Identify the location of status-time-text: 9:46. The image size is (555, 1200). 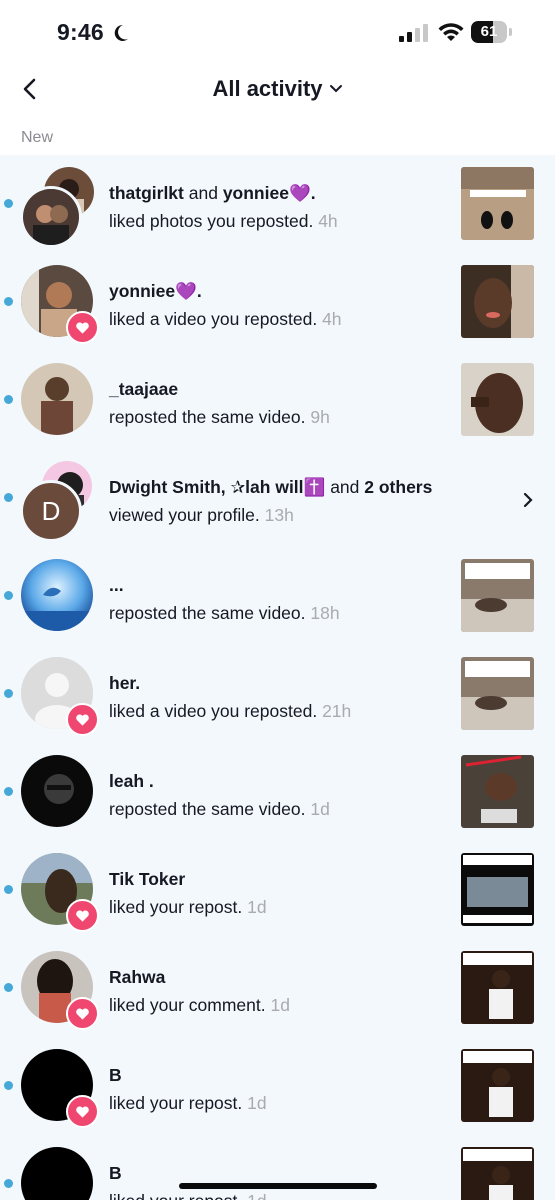
(80, 32).